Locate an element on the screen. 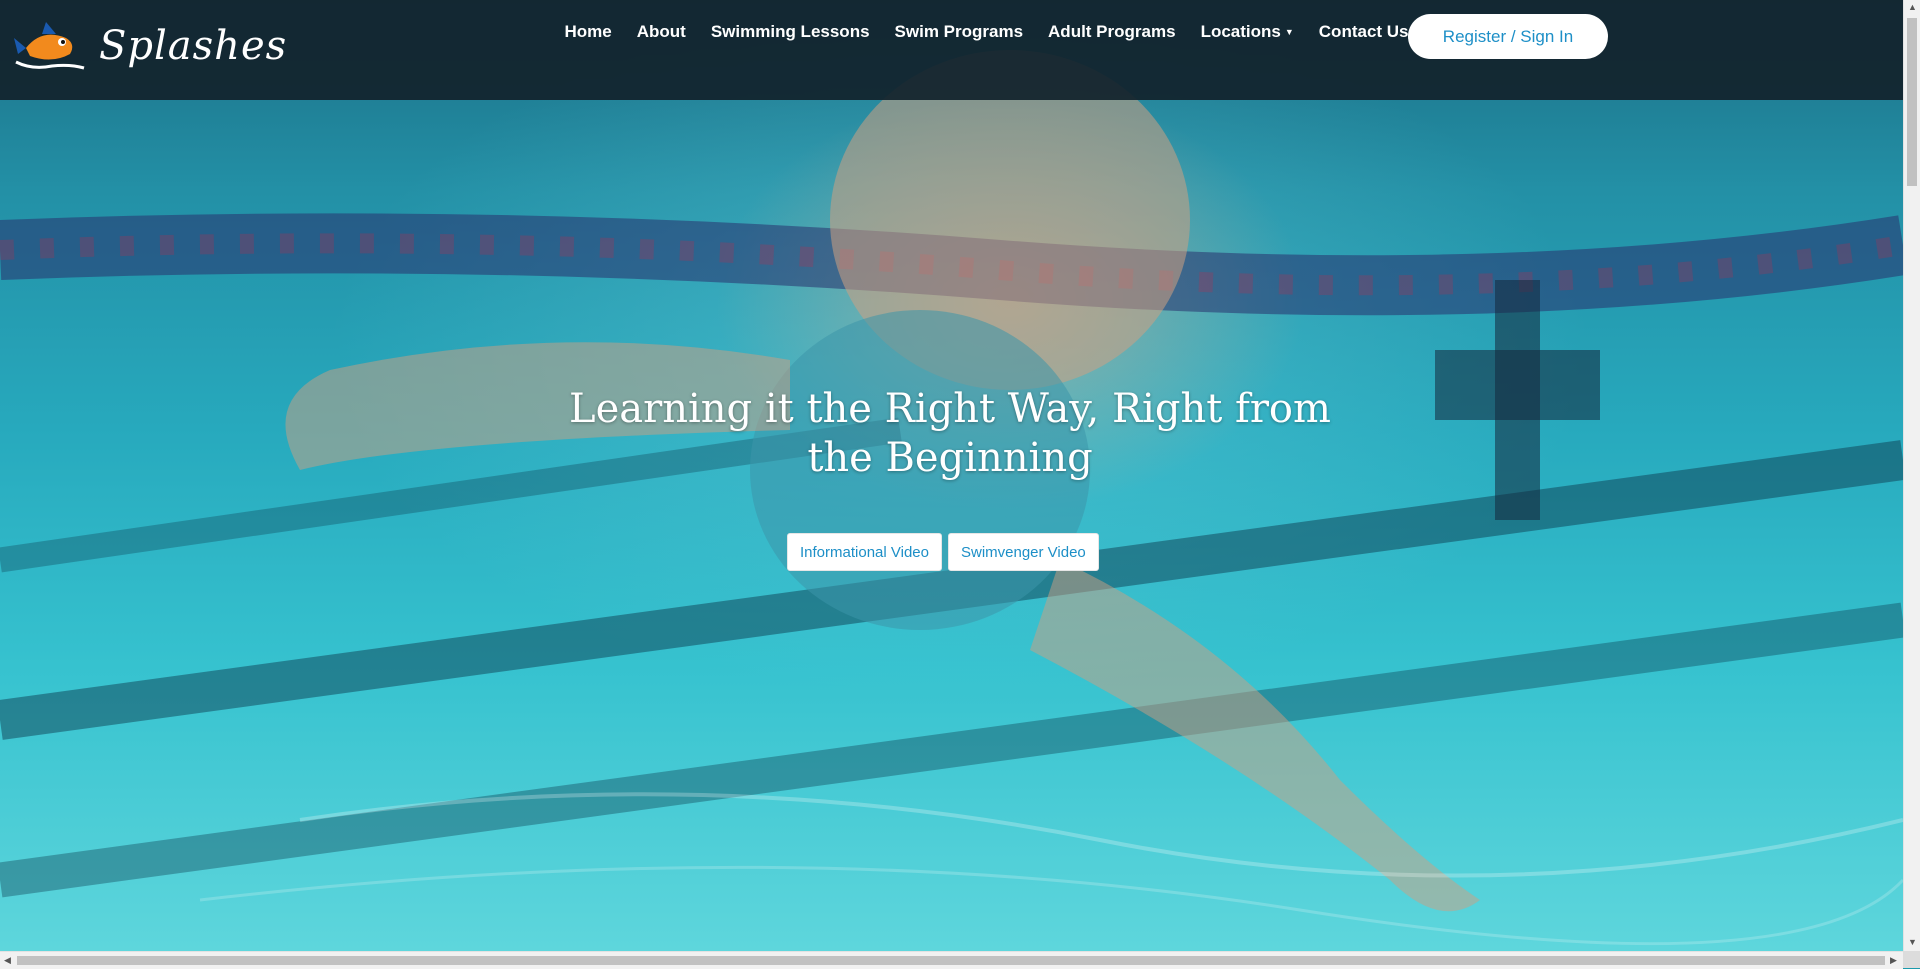 The width and height of the screenshot is (1920, 969). nav-item-about: About is located at coordinates (661, 32).